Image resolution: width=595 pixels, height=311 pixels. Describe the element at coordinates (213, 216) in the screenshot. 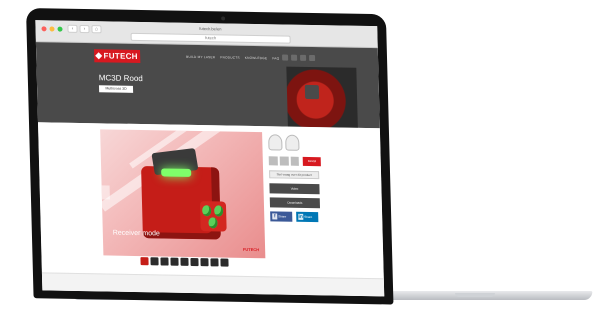

I see `laser-device-front` at that location.